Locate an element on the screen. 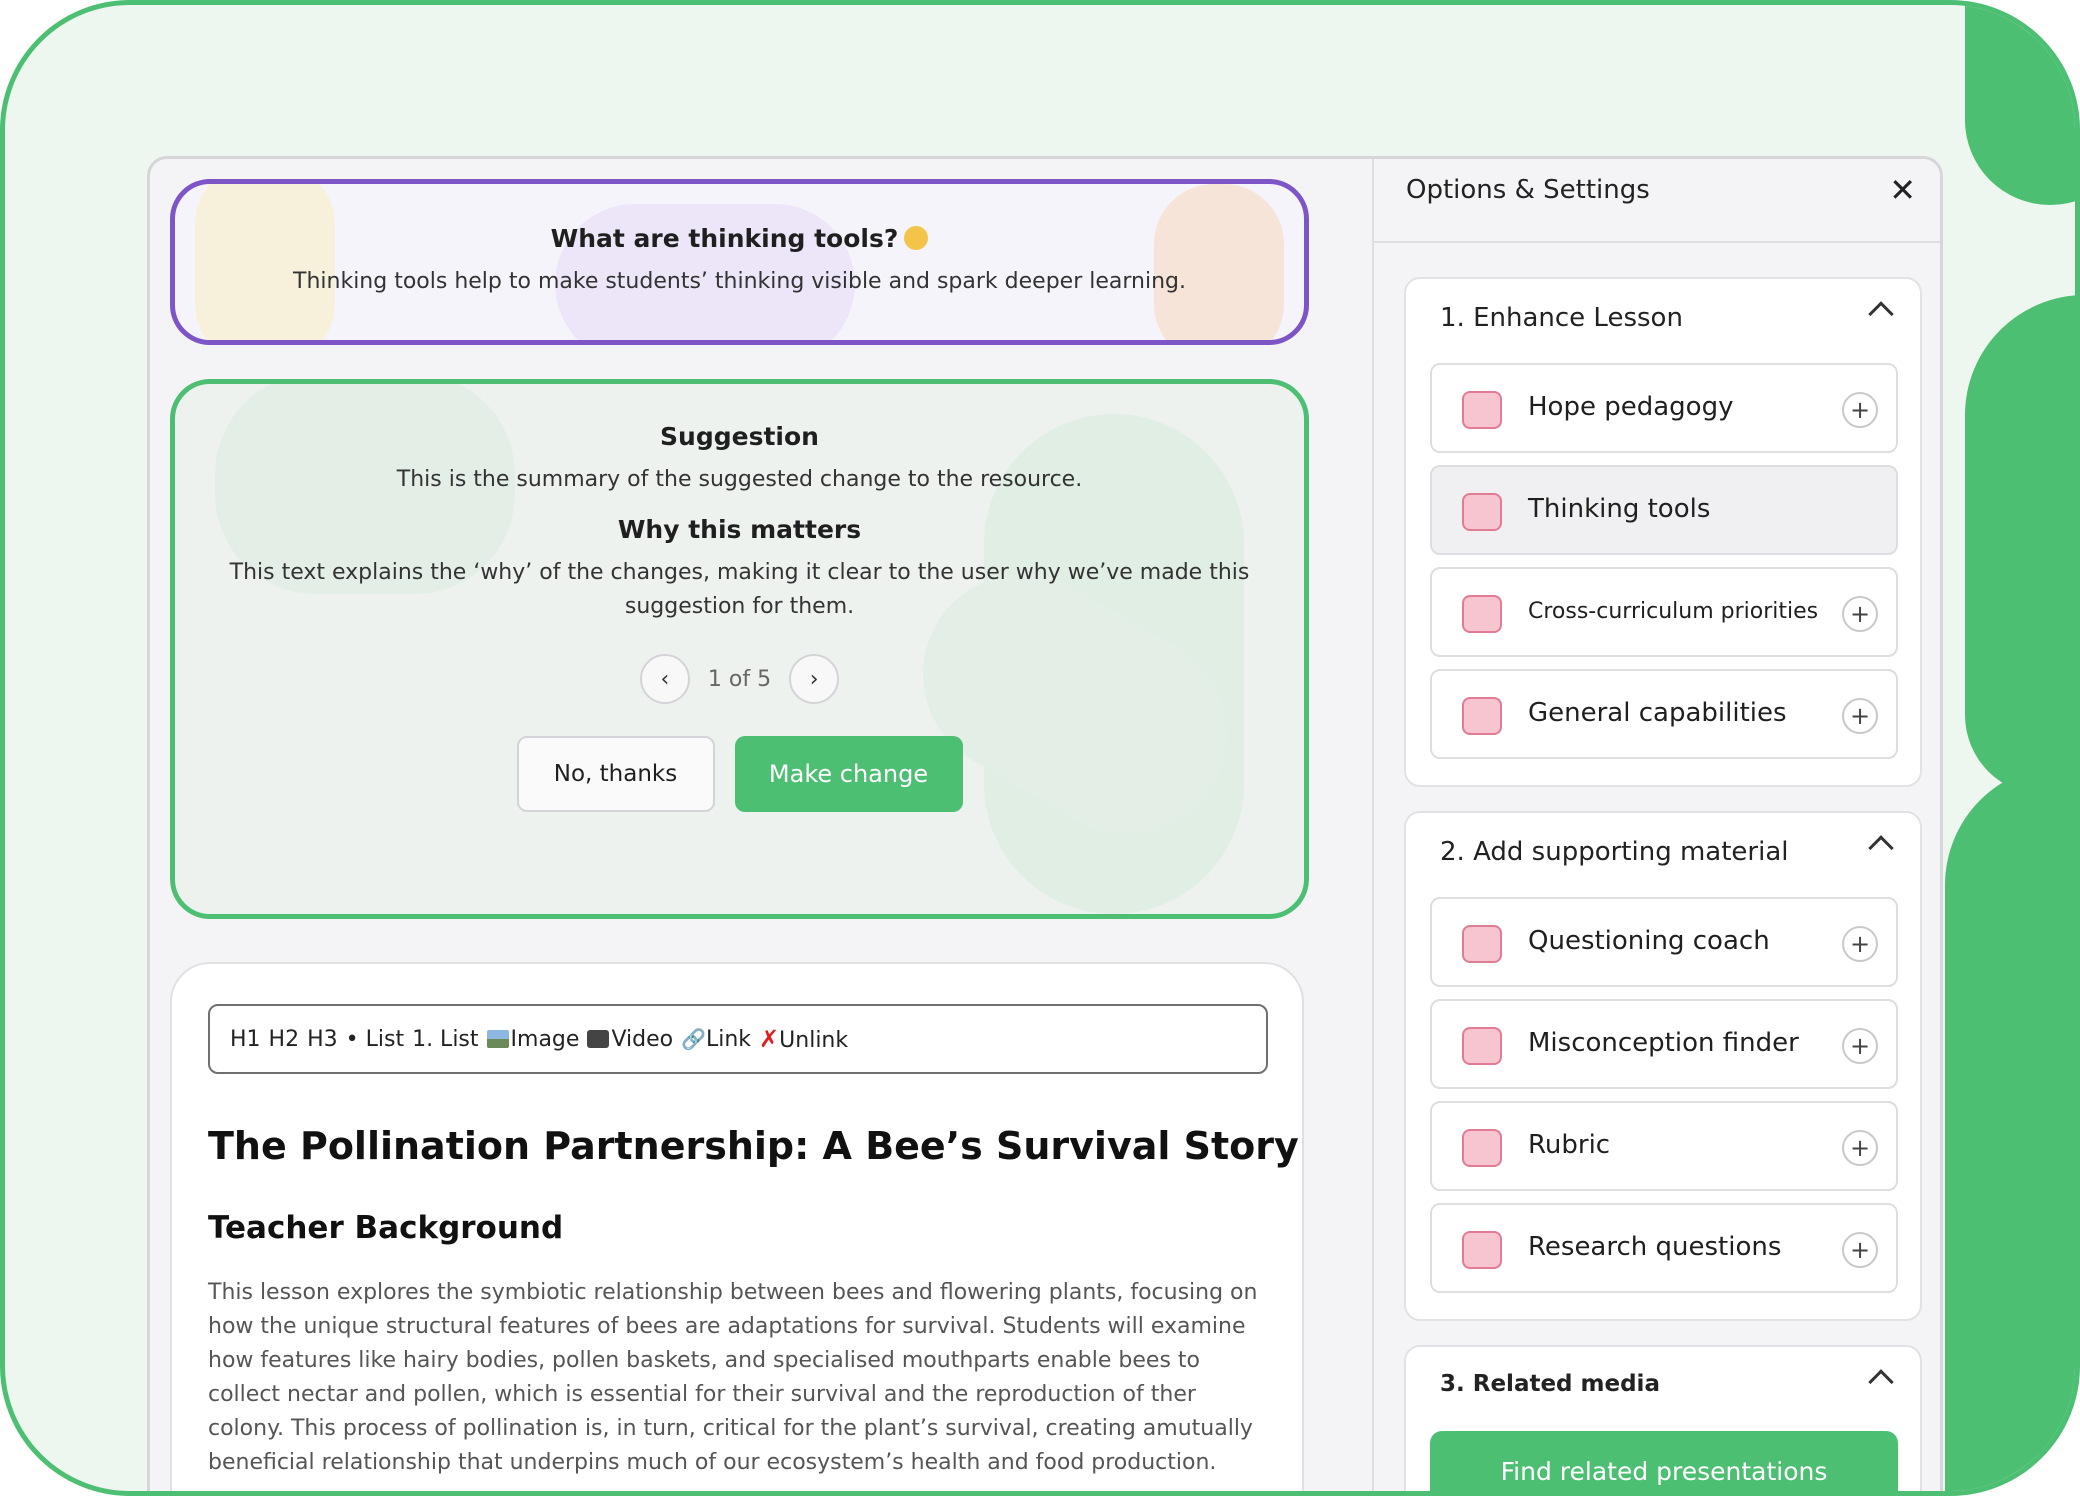 The width and height of the screenshot is (2080, 1496). option-misconception-finder: Misconception finder + is located at coordinates (1664, 1044).